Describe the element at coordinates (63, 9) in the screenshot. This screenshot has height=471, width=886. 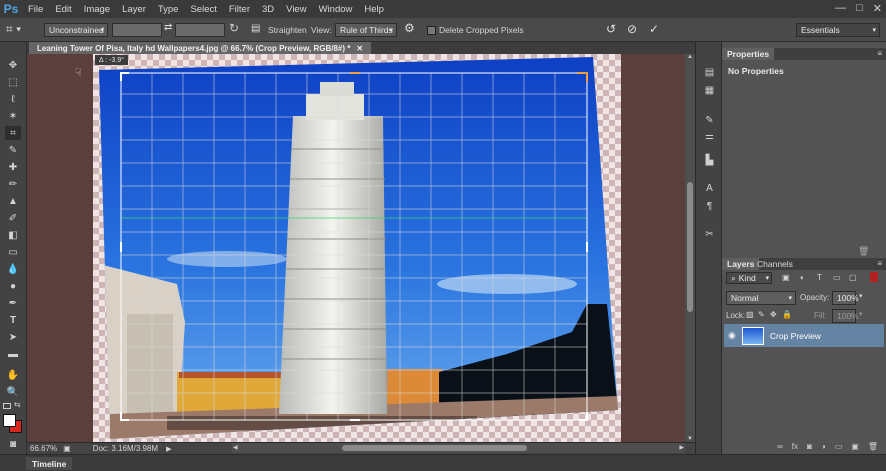
I see `menu-edit: Edit` at that location.